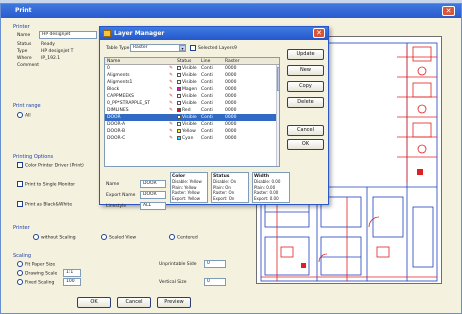  I want to click on drawing-scale-input: 1:1, so click(72, 273).